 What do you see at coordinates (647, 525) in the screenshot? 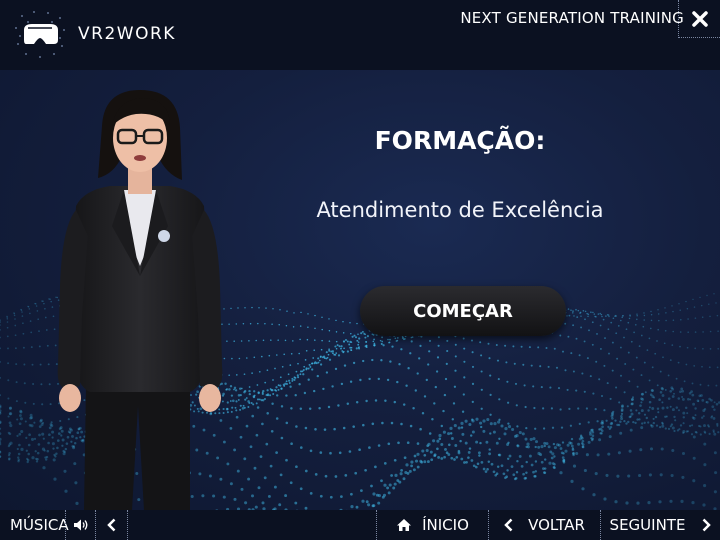
I see `next-label: SEGUINTE` at bounding box center [647, 525].